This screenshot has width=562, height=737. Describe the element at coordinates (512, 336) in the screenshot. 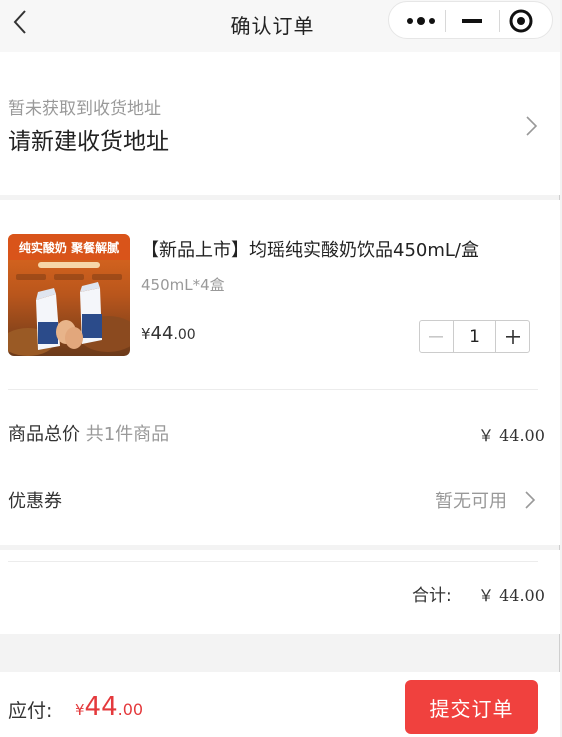

I see `increase-button` at that location.